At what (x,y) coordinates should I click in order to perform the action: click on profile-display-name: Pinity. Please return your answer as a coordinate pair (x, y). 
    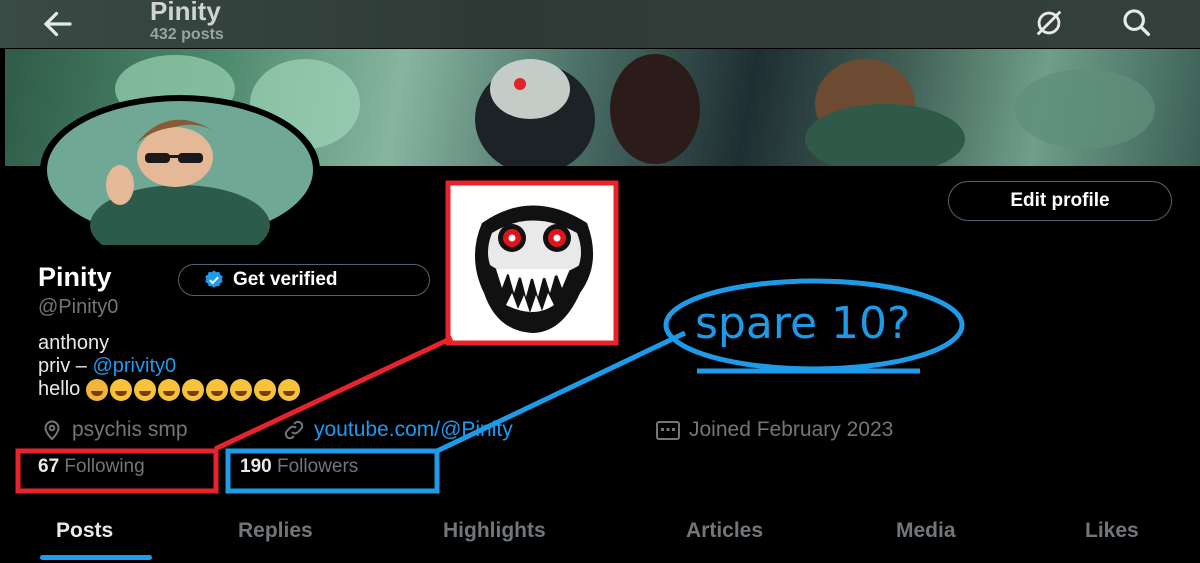
    Looking at the image, I should click on (75, 277).